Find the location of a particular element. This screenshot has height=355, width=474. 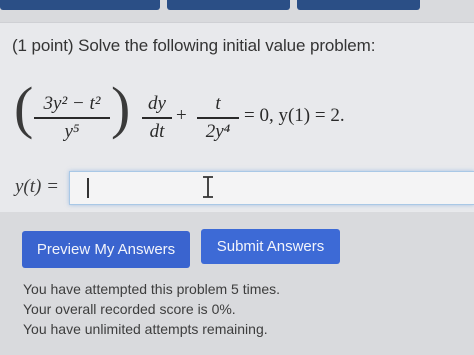

fraction-denominator: y⁵ is located at coordinates (72, 131).